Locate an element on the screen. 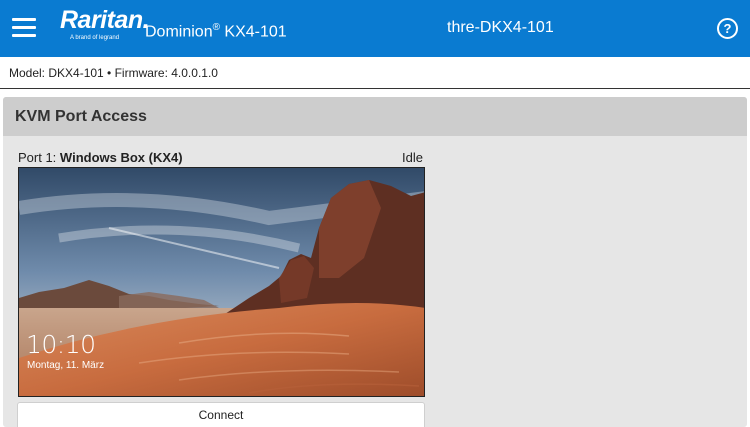 The height and width of the screenshot is (427, 750). port-label: Port 1: Windows Box (KX4) is located at coordinates (100, 157).